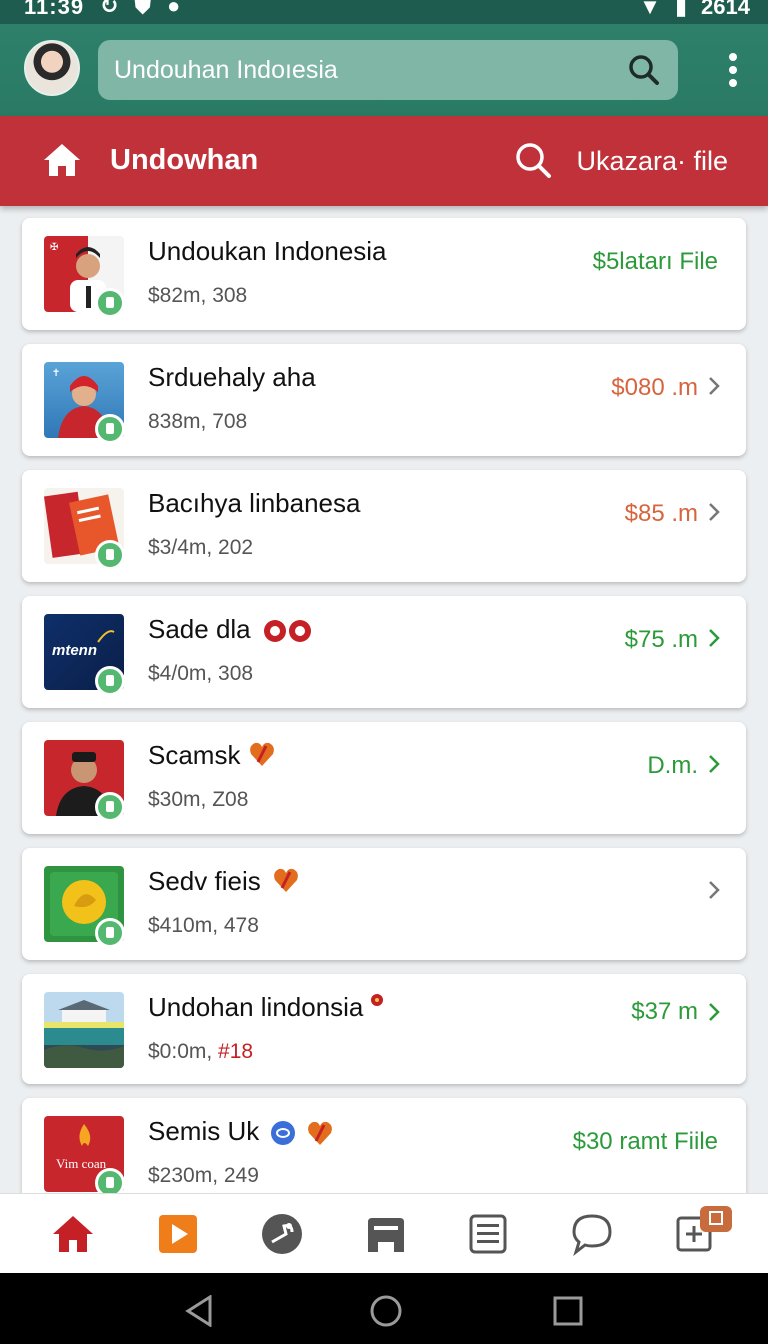  What do you see at coordinates (388, 70) in the screenshot?
I see `search-box: Undouhan Indoıesia` at bounding box center [388, 70].